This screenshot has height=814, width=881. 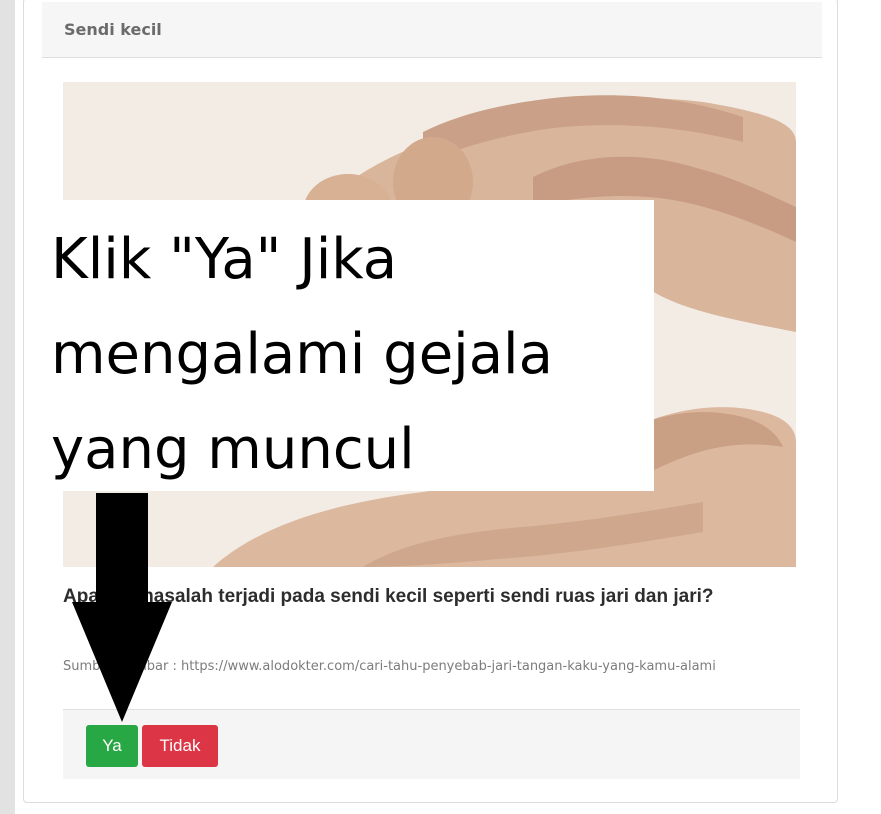 I want to click on card-title: Sendi kecil, so click(x=113, y=29).